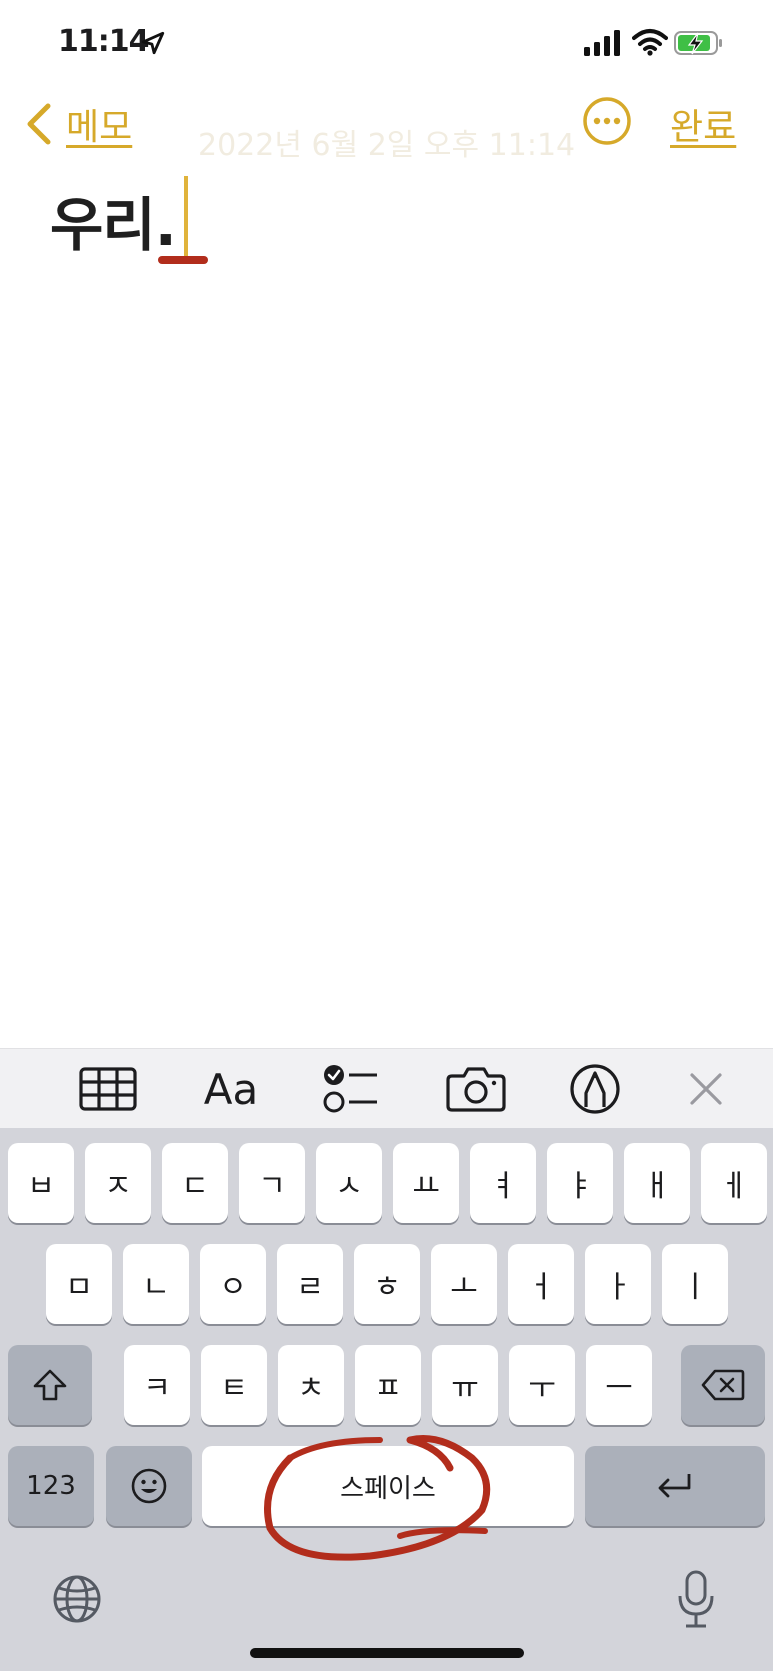 The width and height of the screenshot is (773, 1671). Describe the element at coordinates (386, 45) in the screenshot. I see `status-bar: 11:14` at that location.